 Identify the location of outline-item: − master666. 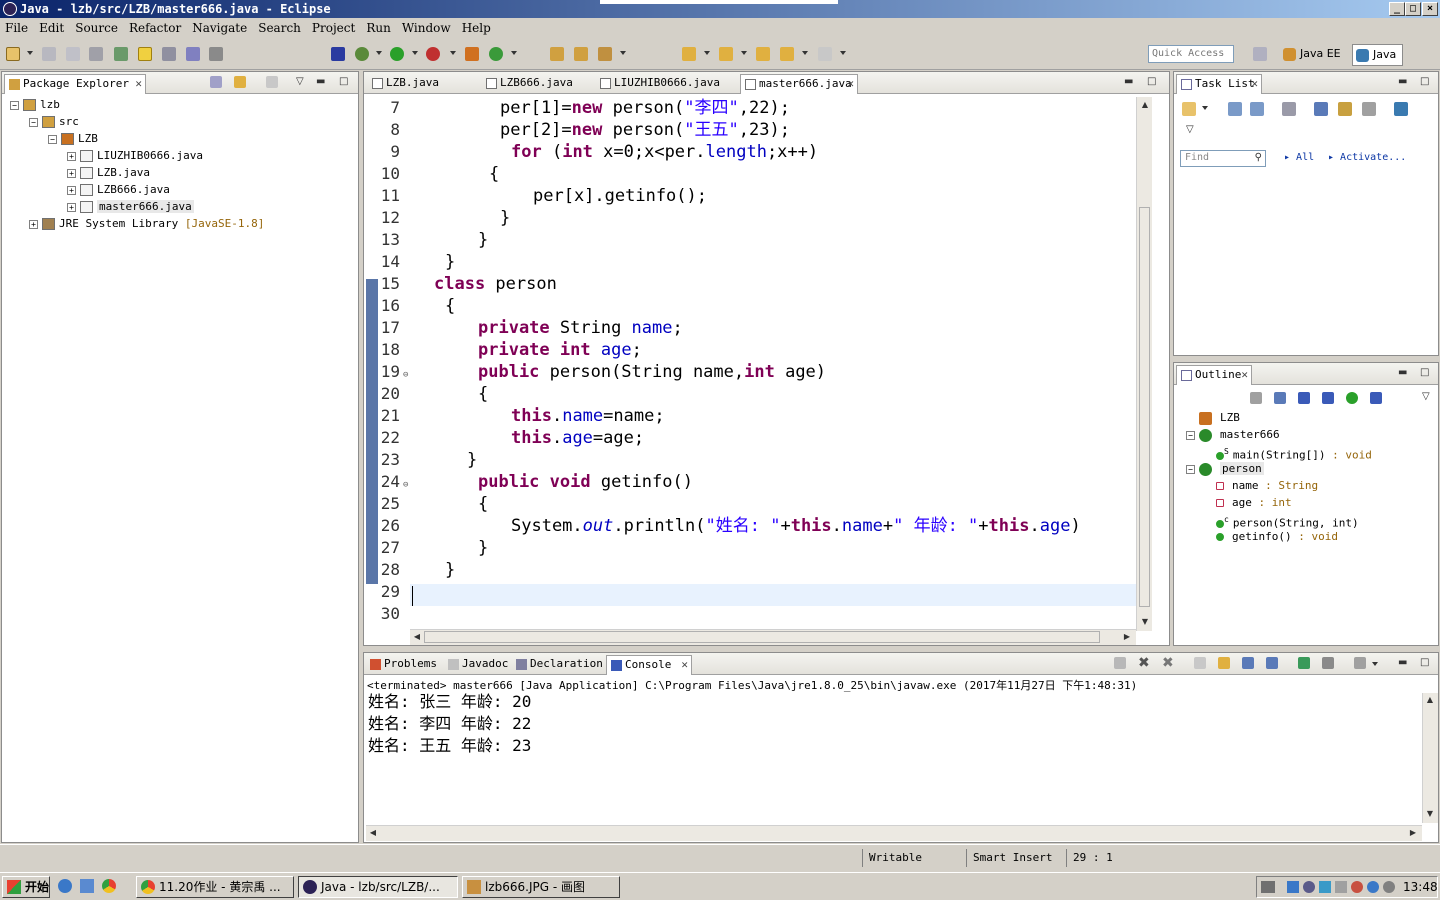
(1233, 434).